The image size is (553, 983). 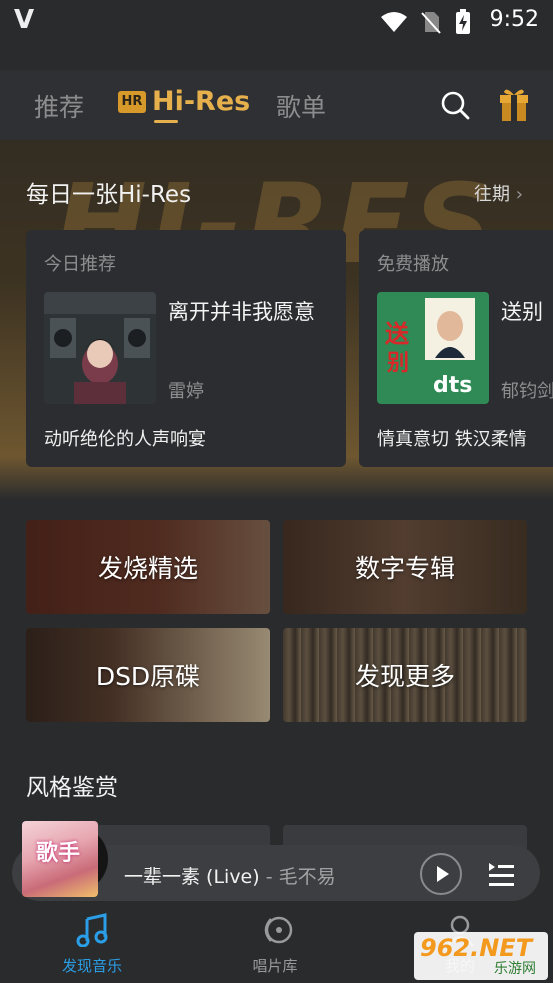 I want to click on play-icon, so click(x=443, y=874).